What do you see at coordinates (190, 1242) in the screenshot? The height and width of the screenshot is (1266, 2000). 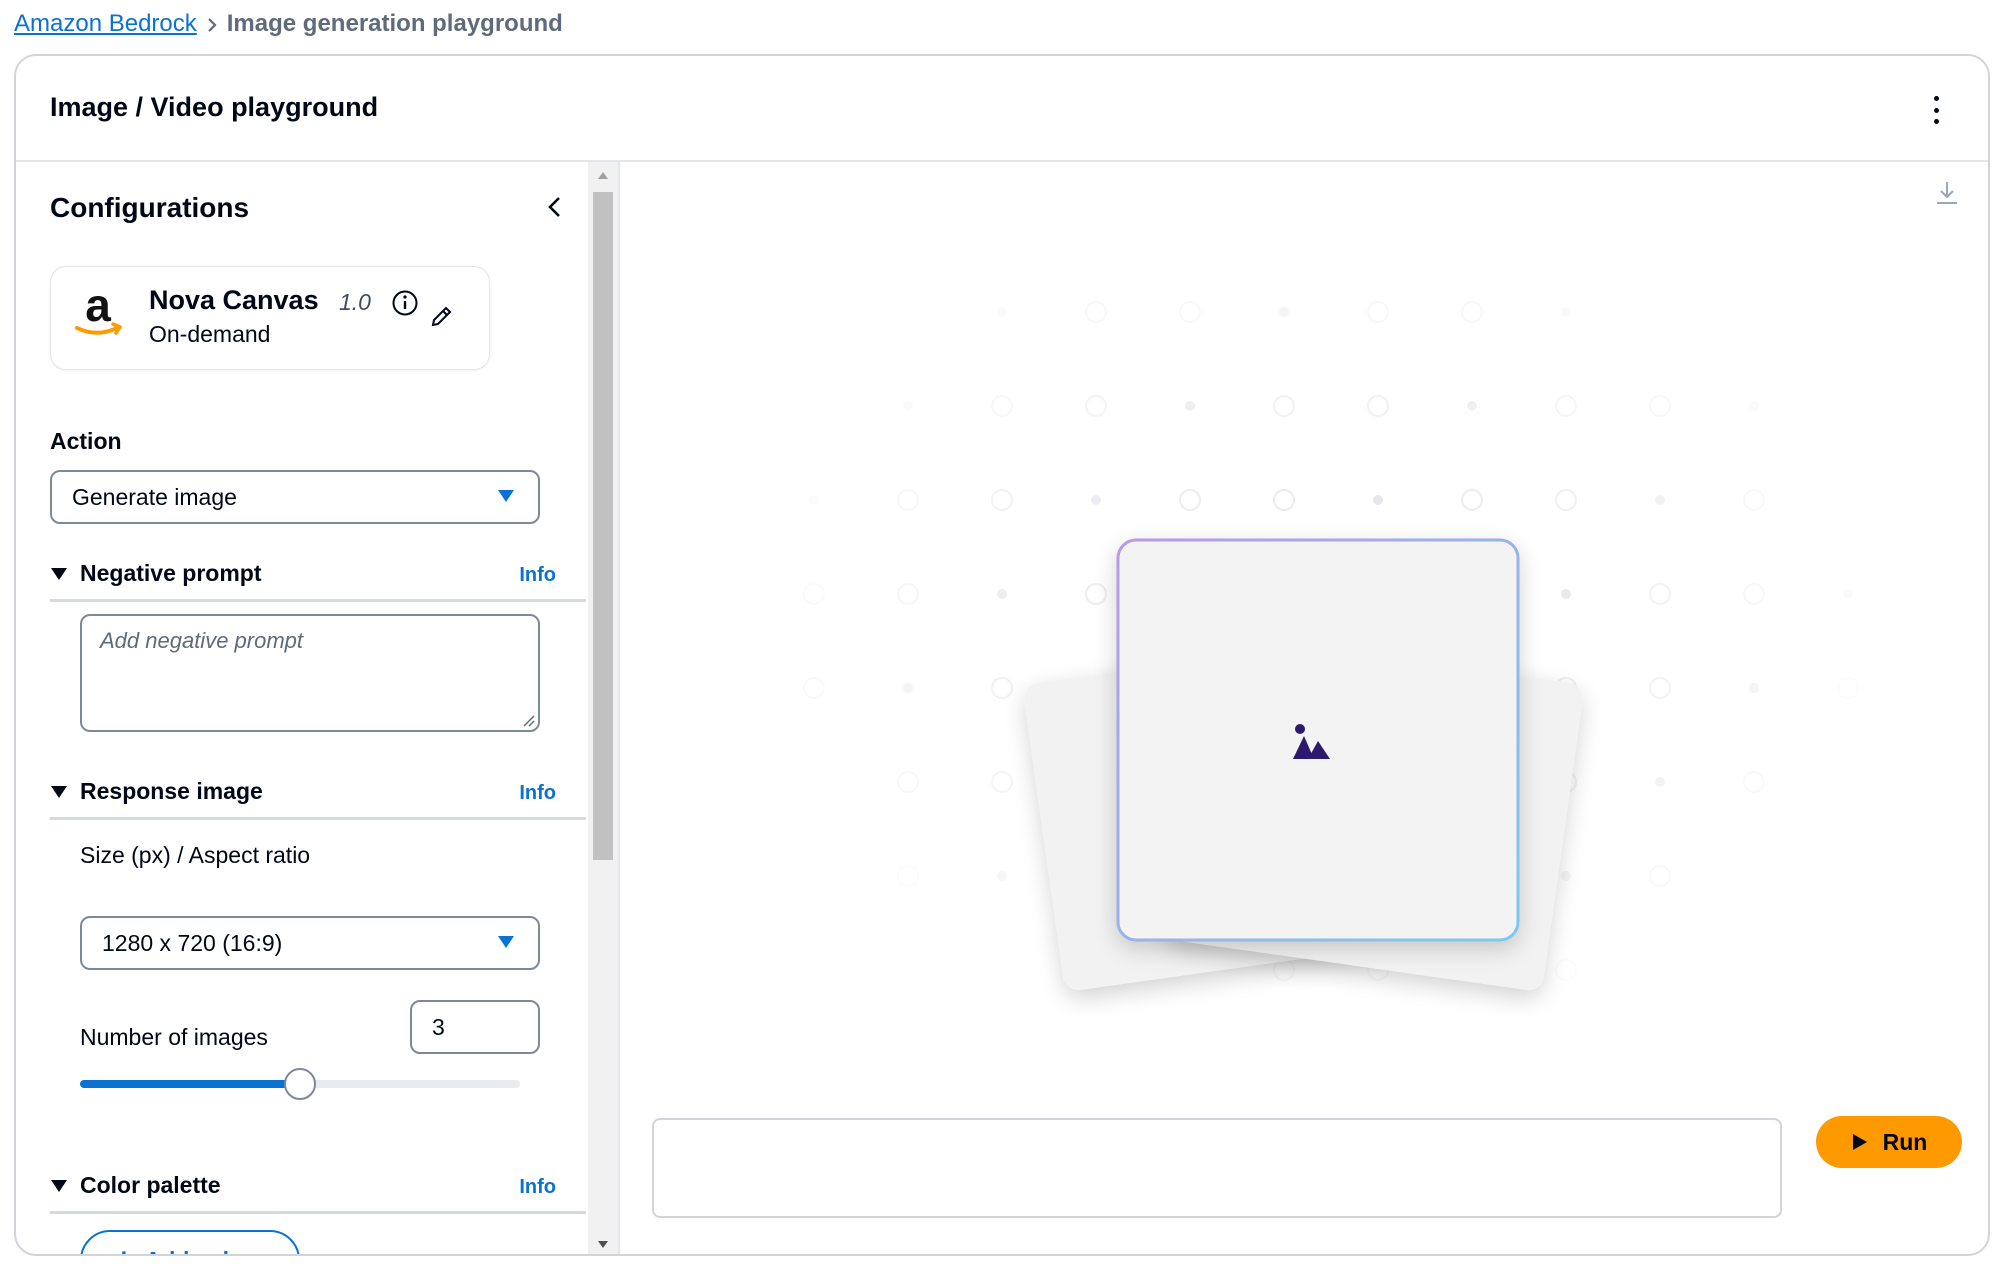 I see `add-colors-button: + Add colors` at bounding box center [190, 1242].